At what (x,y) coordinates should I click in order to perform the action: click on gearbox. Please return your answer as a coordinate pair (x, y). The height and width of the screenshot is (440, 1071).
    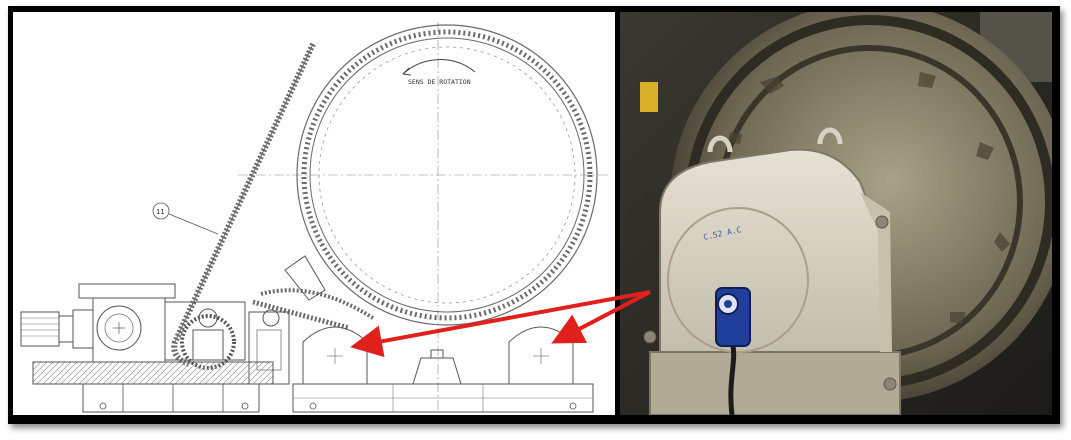
    Looking at the image, I should click on (162, 323).